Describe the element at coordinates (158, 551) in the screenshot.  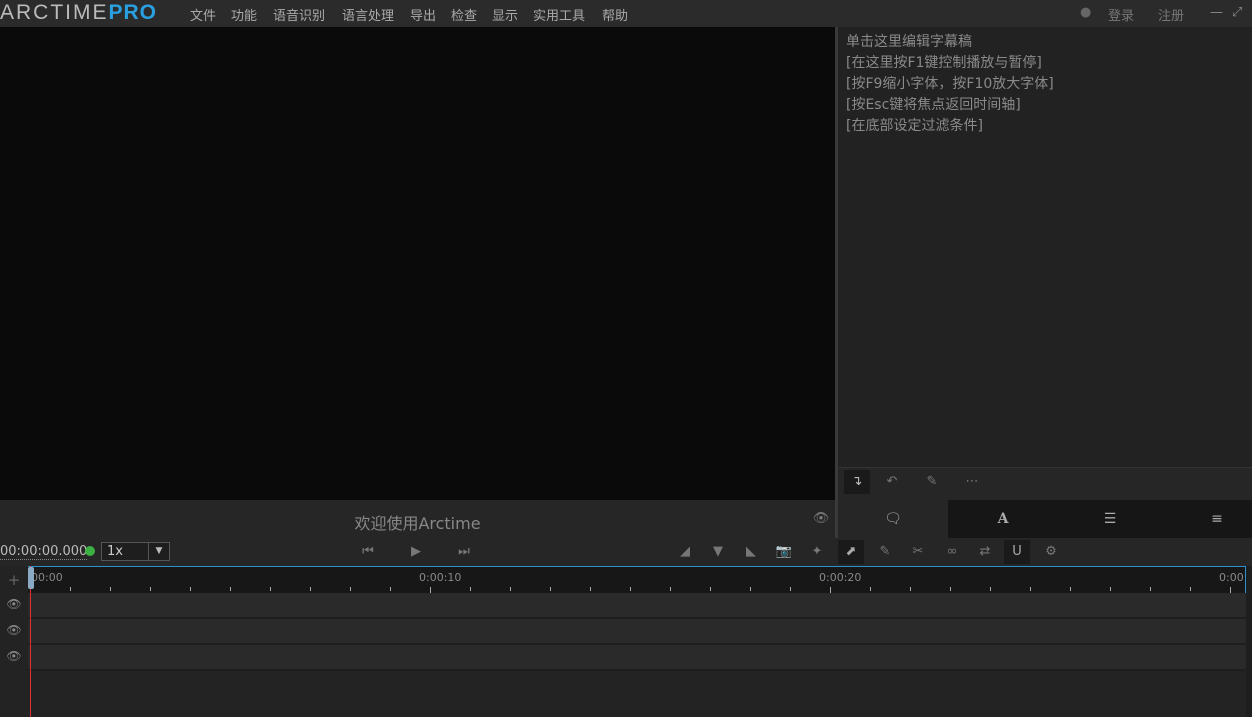
I see `chevron-down-icon: ▼` at that location.